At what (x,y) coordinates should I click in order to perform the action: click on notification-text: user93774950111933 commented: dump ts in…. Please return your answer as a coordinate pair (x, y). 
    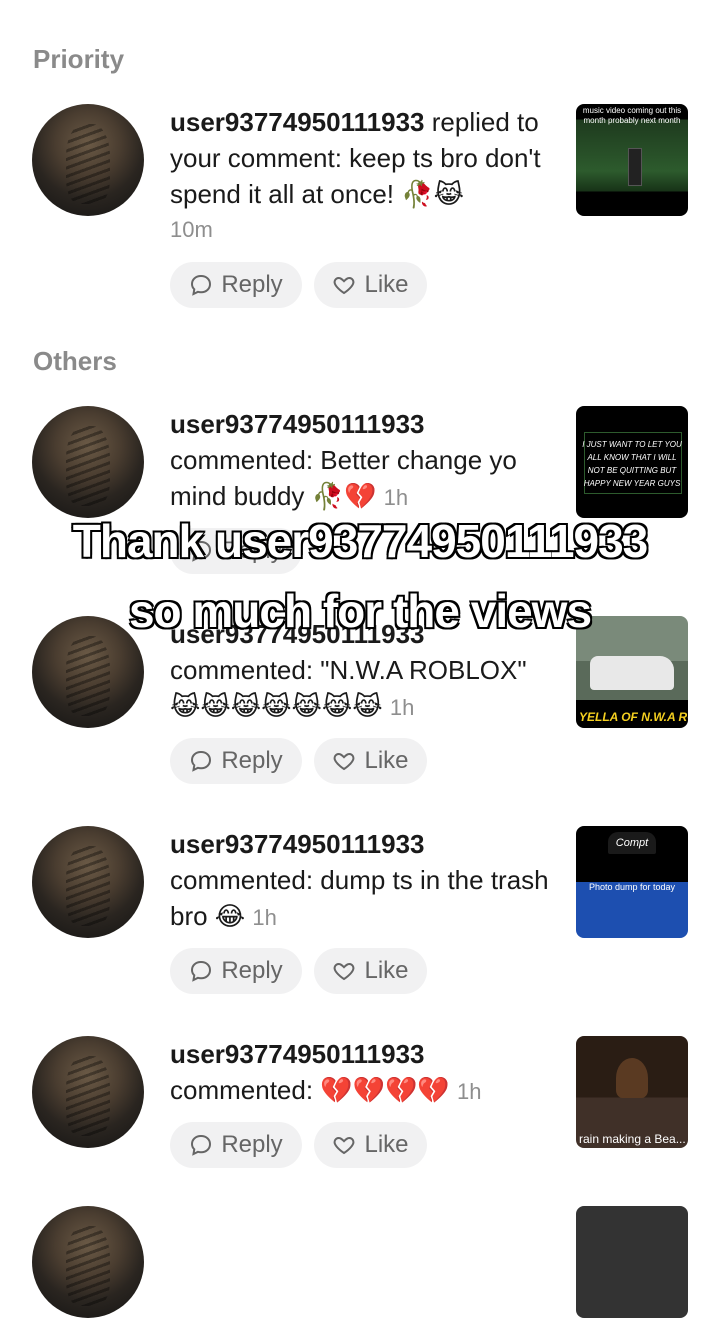
    Looking at the image, I should click on (365, 881).